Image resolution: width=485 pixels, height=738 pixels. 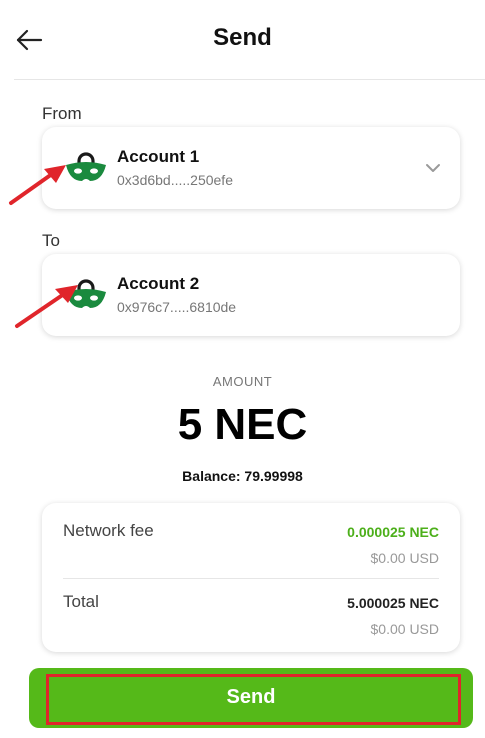 I want to click on amount-label: AMOUNT, so click(x=242, y=381).